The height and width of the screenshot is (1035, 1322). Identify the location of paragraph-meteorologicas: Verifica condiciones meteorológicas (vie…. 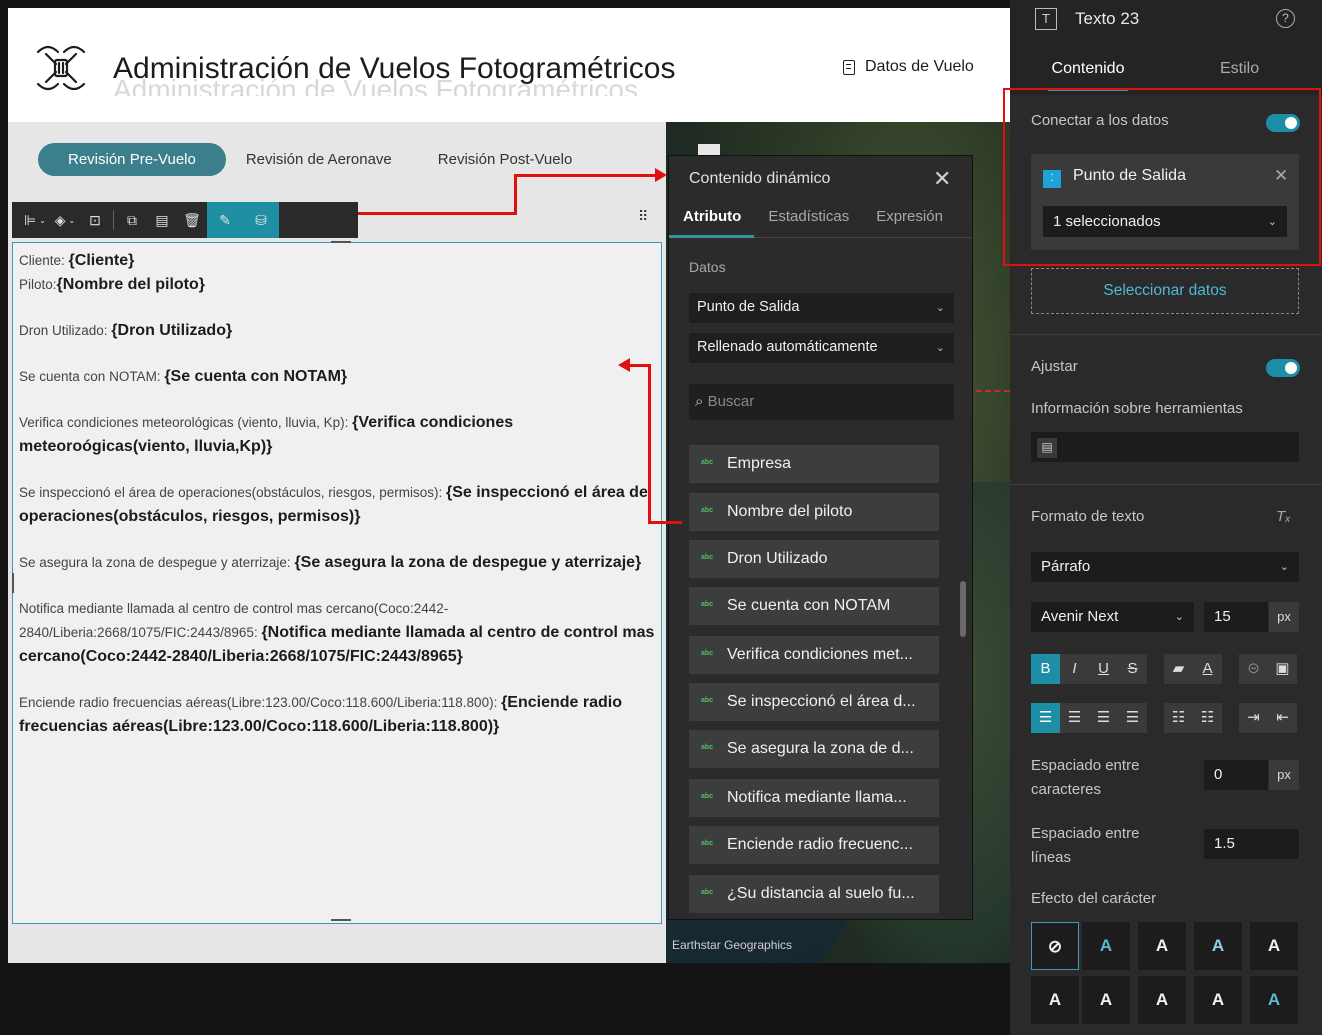
(337, 435).